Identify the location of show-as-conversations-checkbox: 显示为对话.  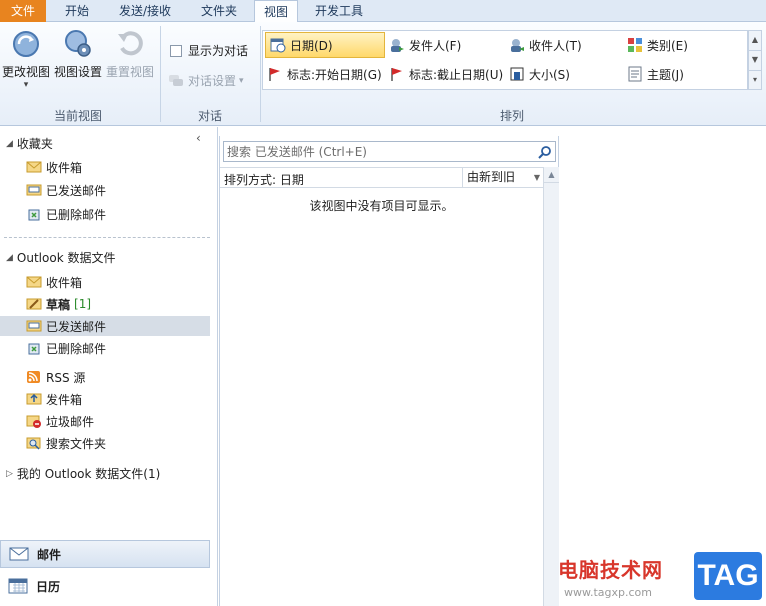
(209, 50).